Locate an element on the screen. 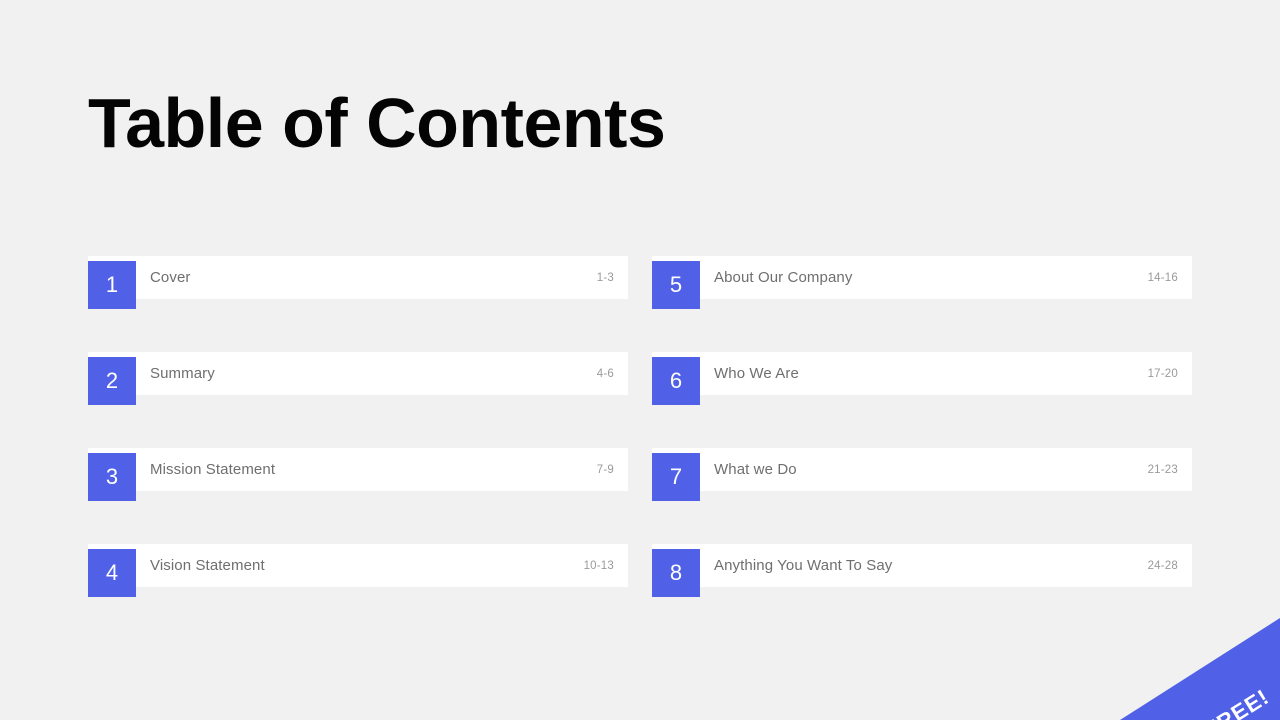 The height and width of the screenshot is (720, 1280). toc-entry-number: 4 is located at coordinates (112, 573).